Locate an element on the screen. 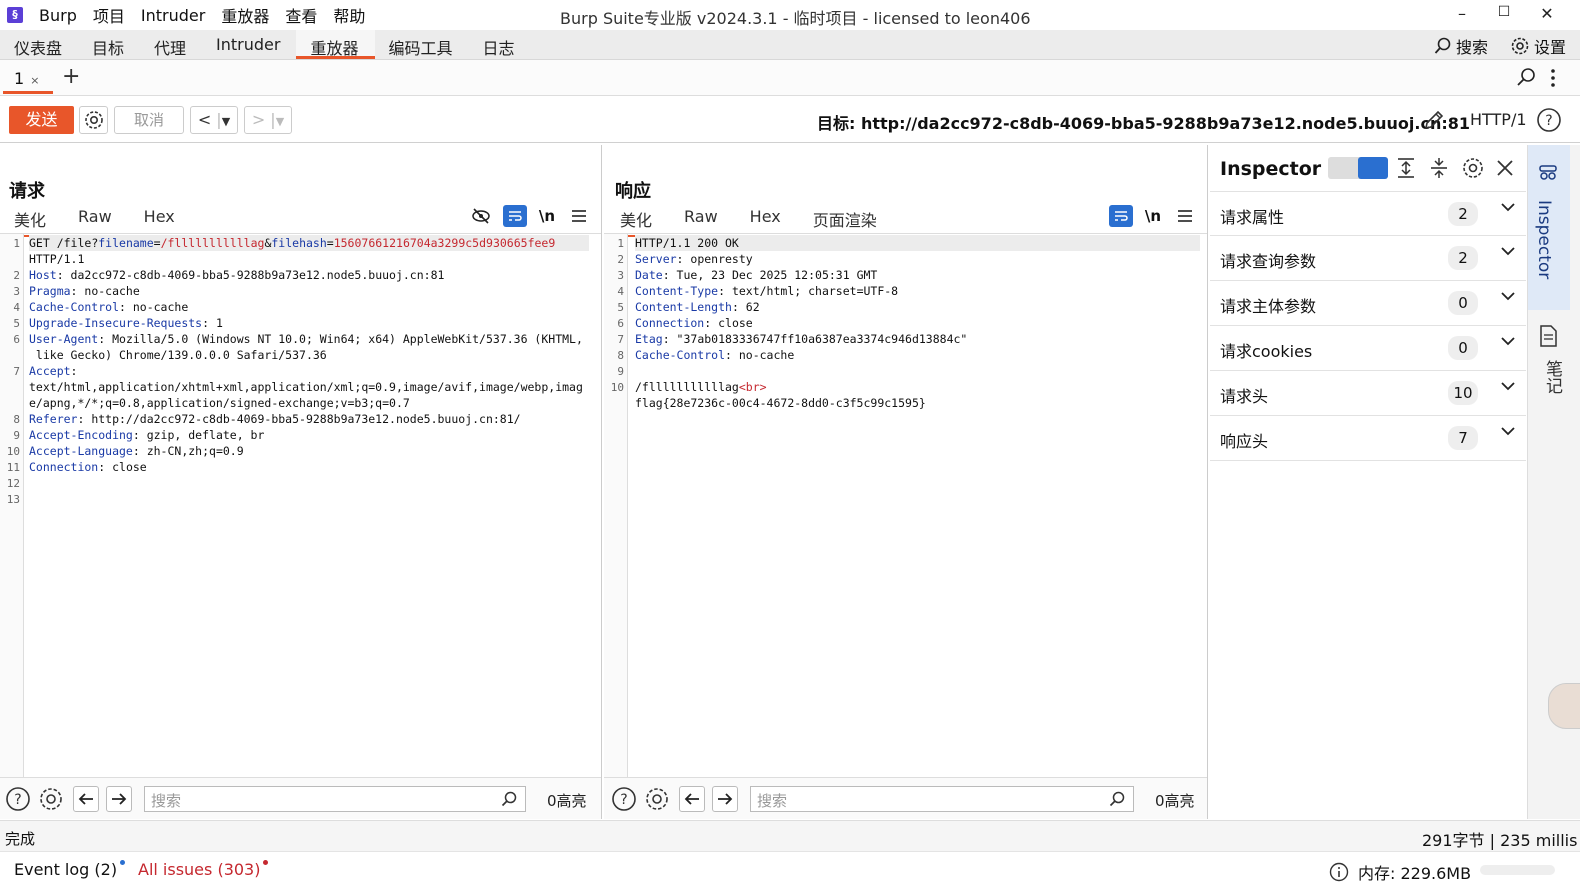  close-icon is located at coordinates (1505, 168).